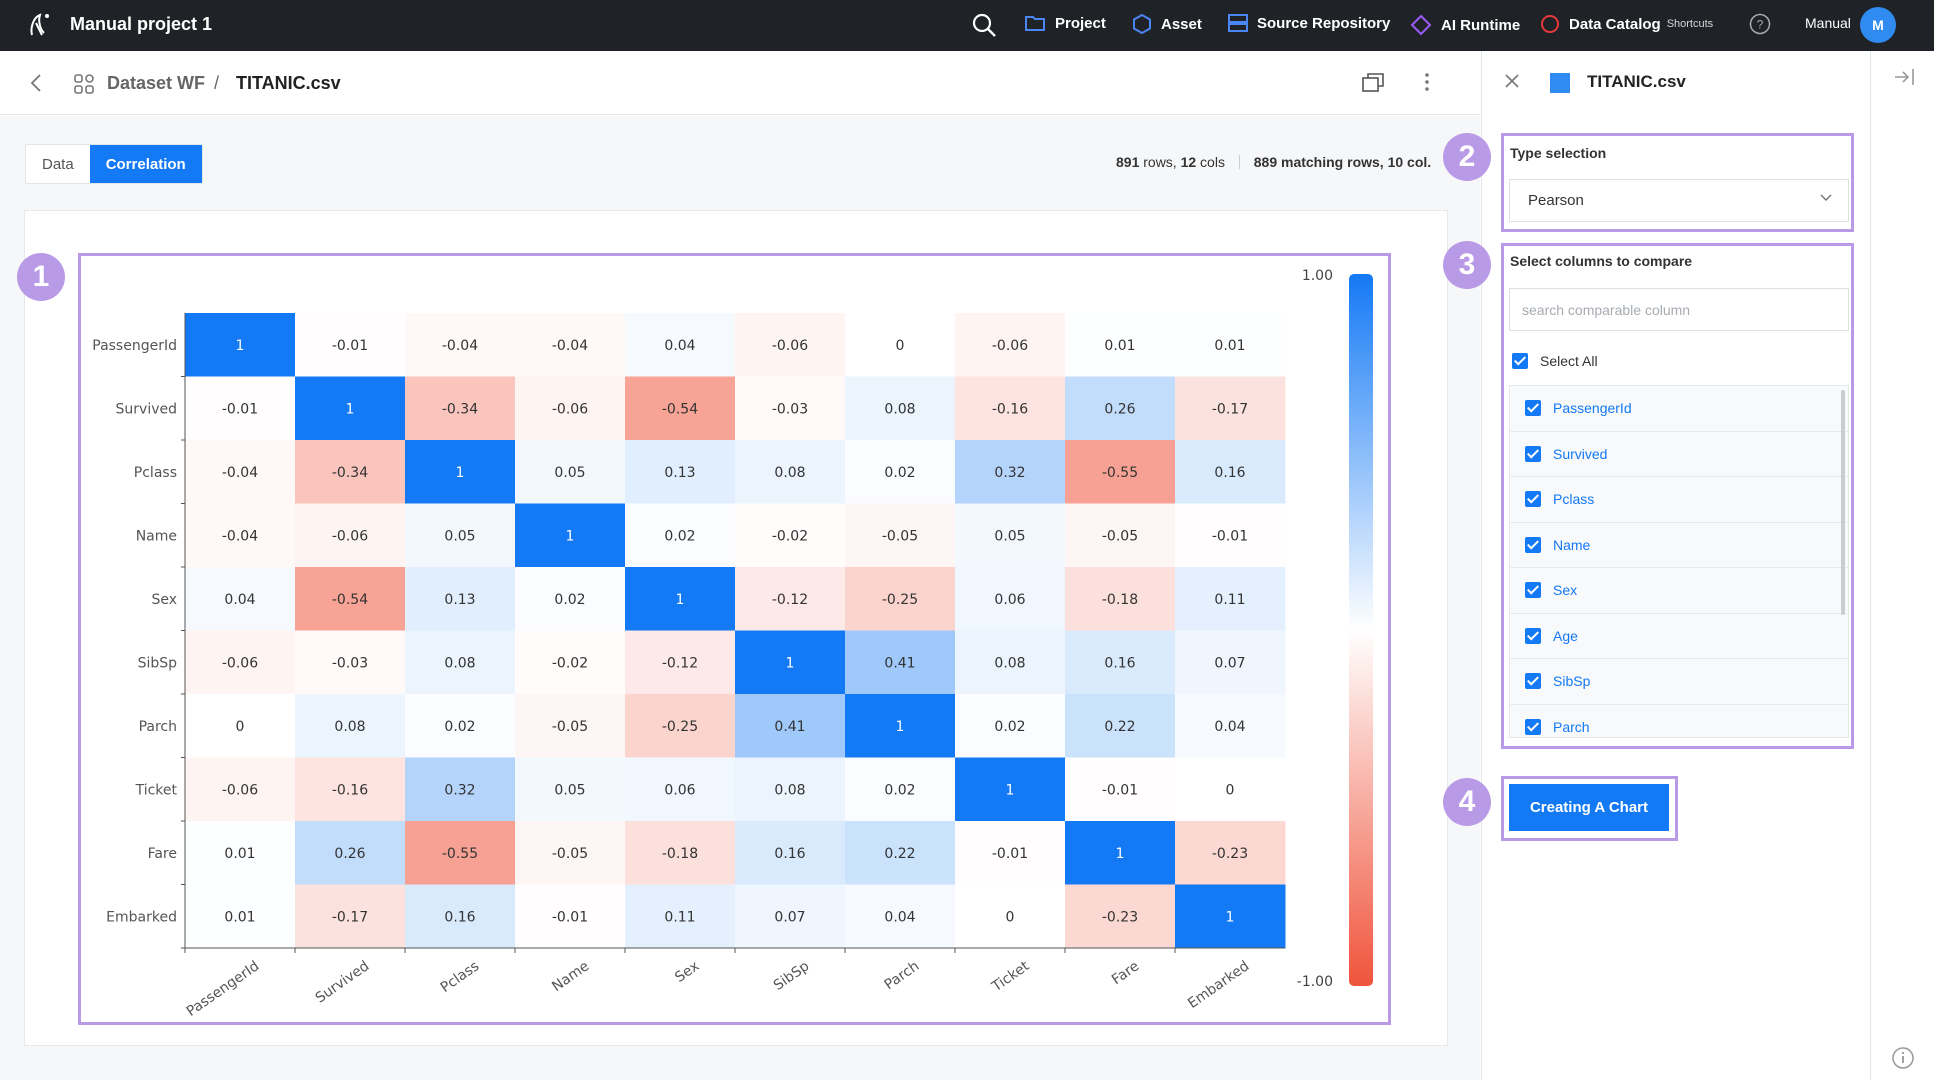 This screenshot has width=1934, height=1080. What do you see at coordinates (1238, 23) in the screenshot?
I see `repository-icon` at bounding box center [1238, 23].